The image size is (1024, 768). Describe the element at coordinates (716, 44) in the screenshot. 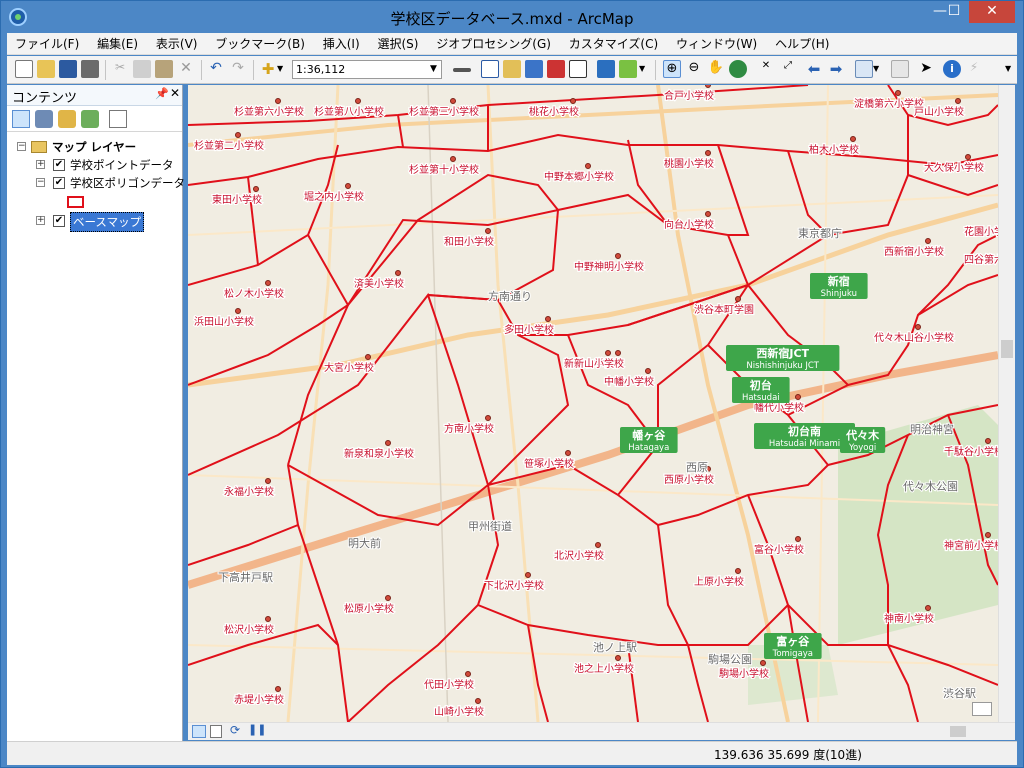

I see `menu-window: ウィンドウ(W)` at that location.